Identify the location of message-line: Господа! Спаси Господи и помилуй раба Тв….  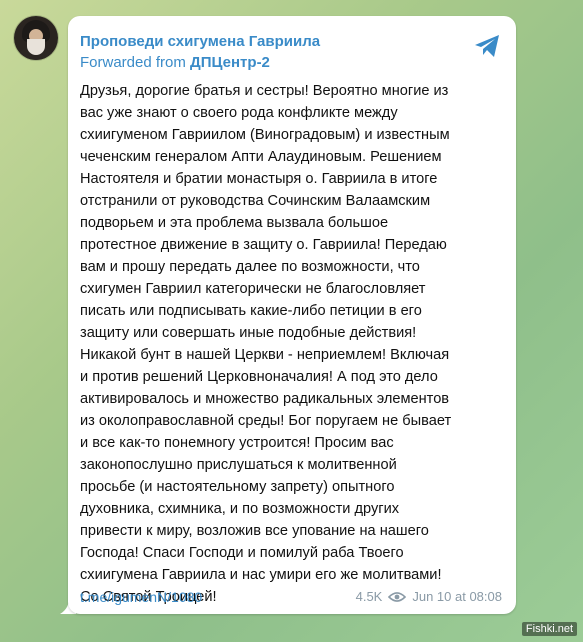
(242, 553).